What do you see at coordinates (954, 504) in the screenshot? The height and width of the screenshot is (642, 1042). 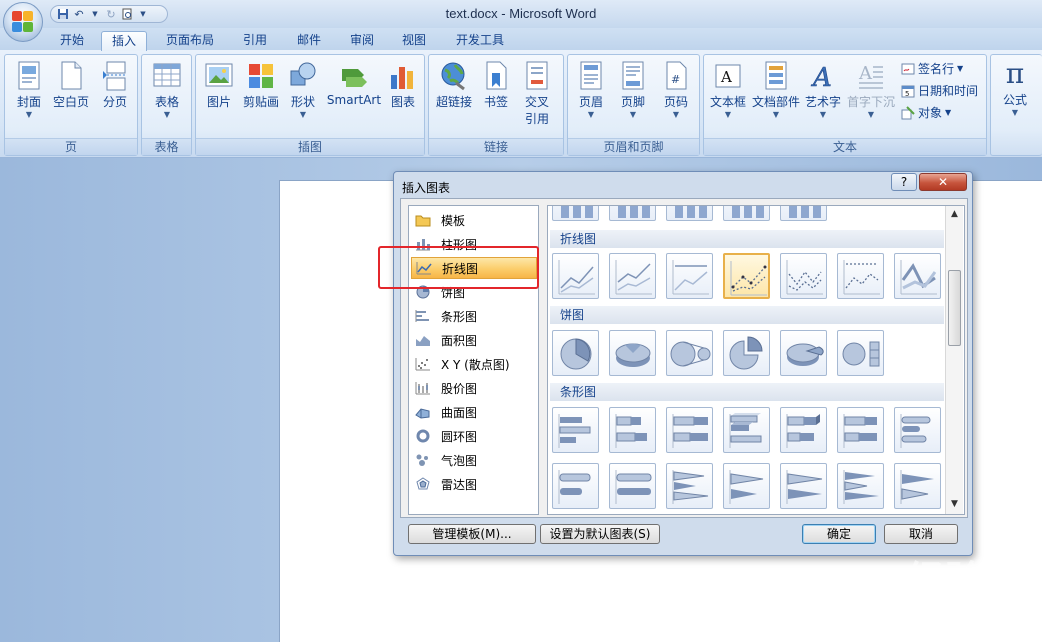 I see `scroll-down-icon: ▼` at bounding box center [954, 504].